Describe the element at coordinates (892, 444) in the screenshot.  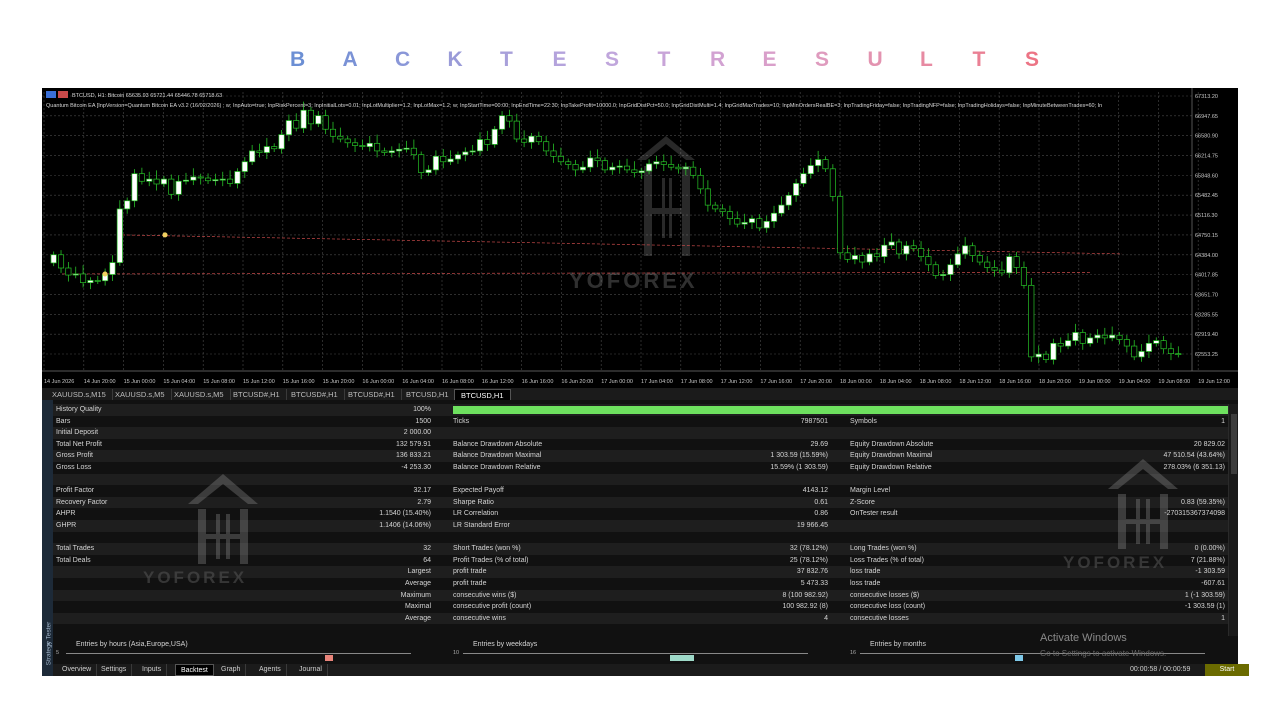
I see `metric-label: Equity Drawdown Absolute` at that location.